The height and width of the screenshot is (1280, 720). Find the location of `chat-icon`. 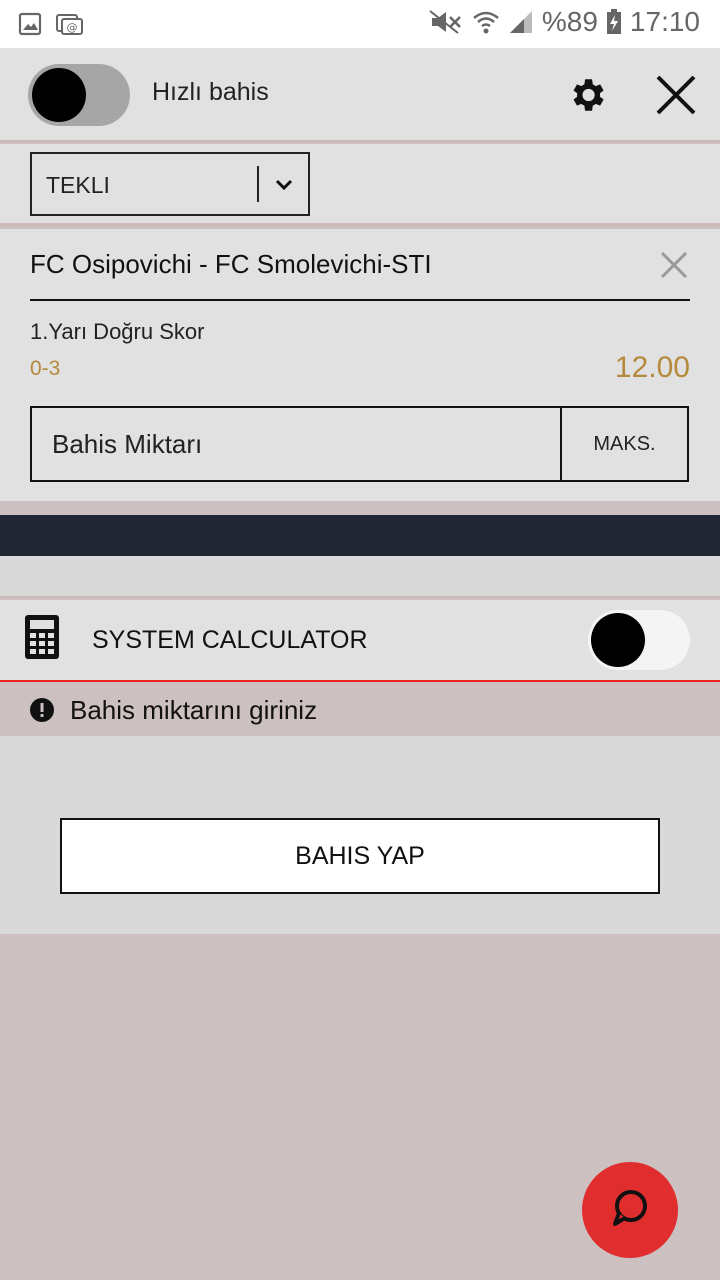

chat-icon is located at coordinates (630, 1210).